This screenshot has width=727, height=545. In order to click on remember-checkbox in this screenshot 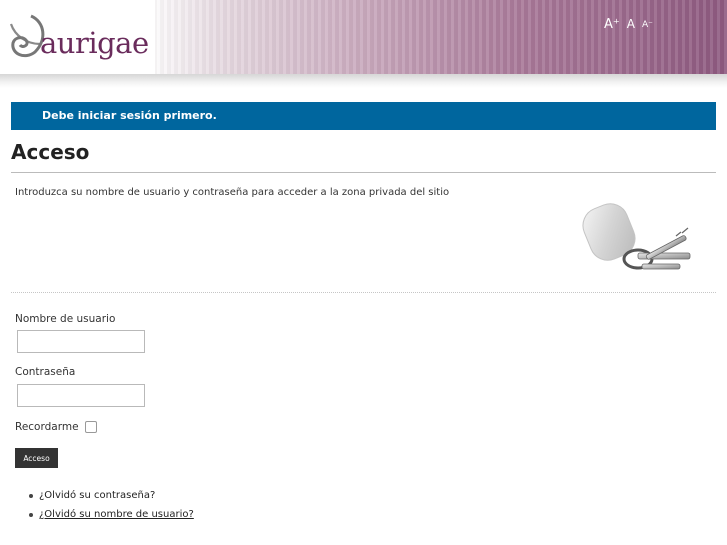, I will do `click(90, 427)`.